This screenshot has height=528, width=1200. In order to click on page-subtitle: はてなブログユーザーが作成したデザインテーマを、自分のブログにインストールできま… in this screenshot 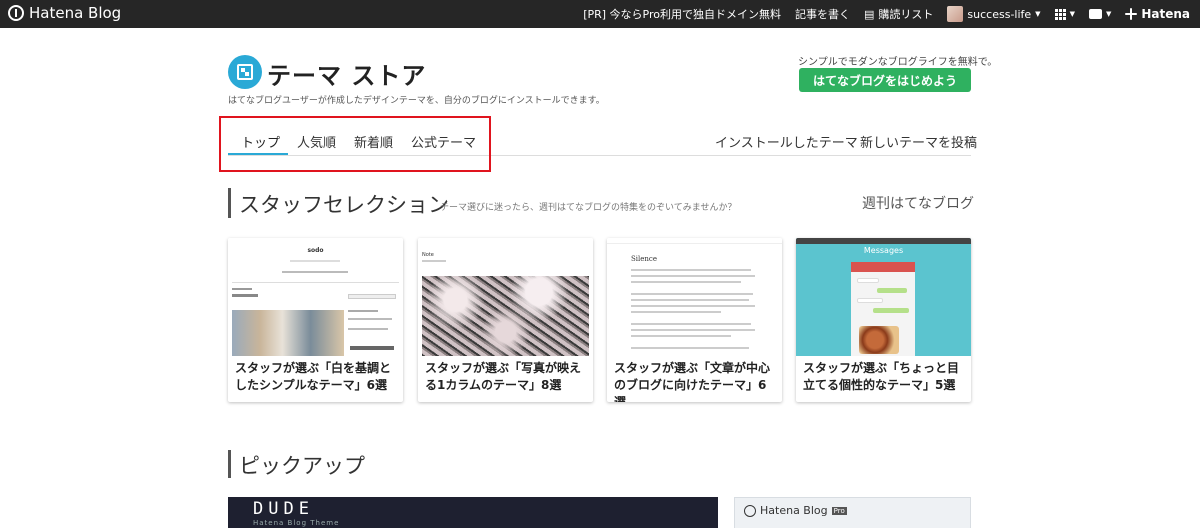, I will do `click(416, 101)`.